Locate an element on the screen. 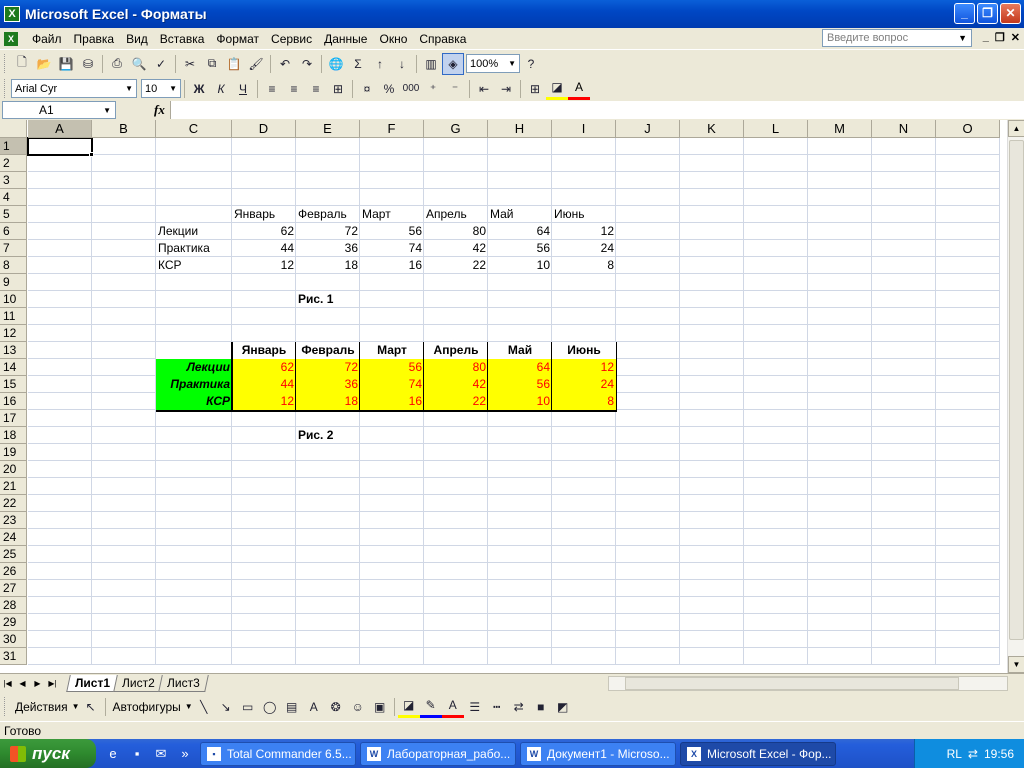 The image size is (1024, 768). menu-file: Файл is located at coordinates (47, 39).